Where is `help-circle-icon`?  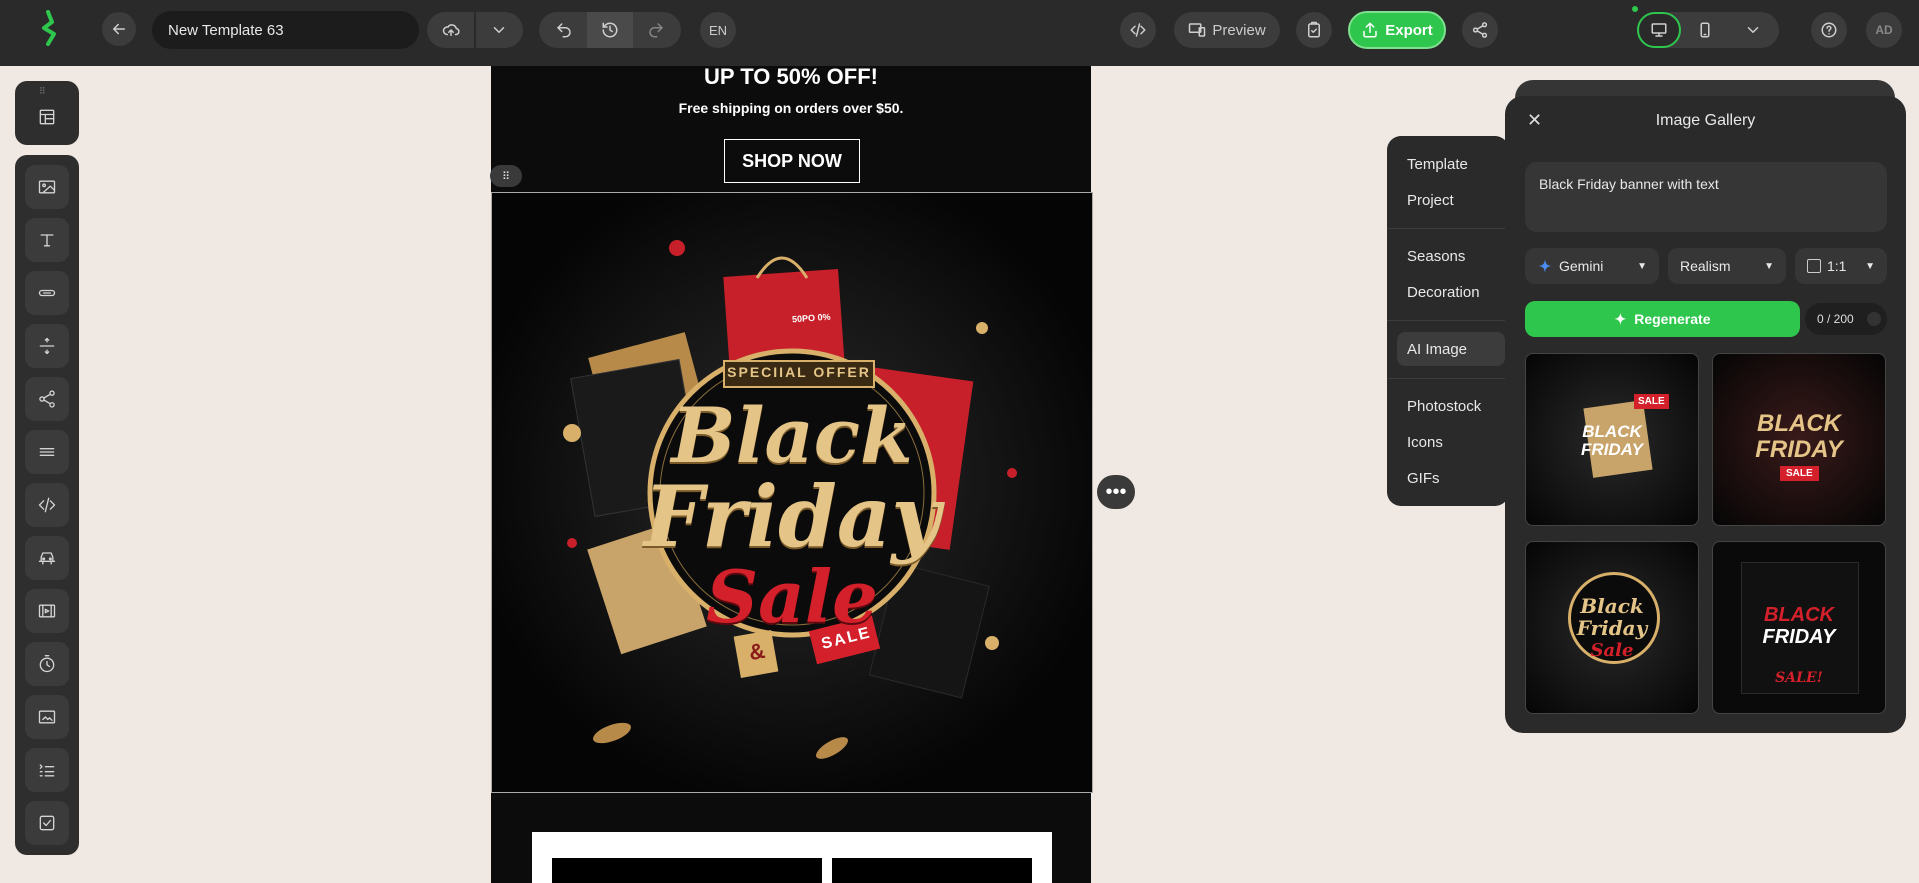 help-circle-icon is located at coordinates (1829, 30).